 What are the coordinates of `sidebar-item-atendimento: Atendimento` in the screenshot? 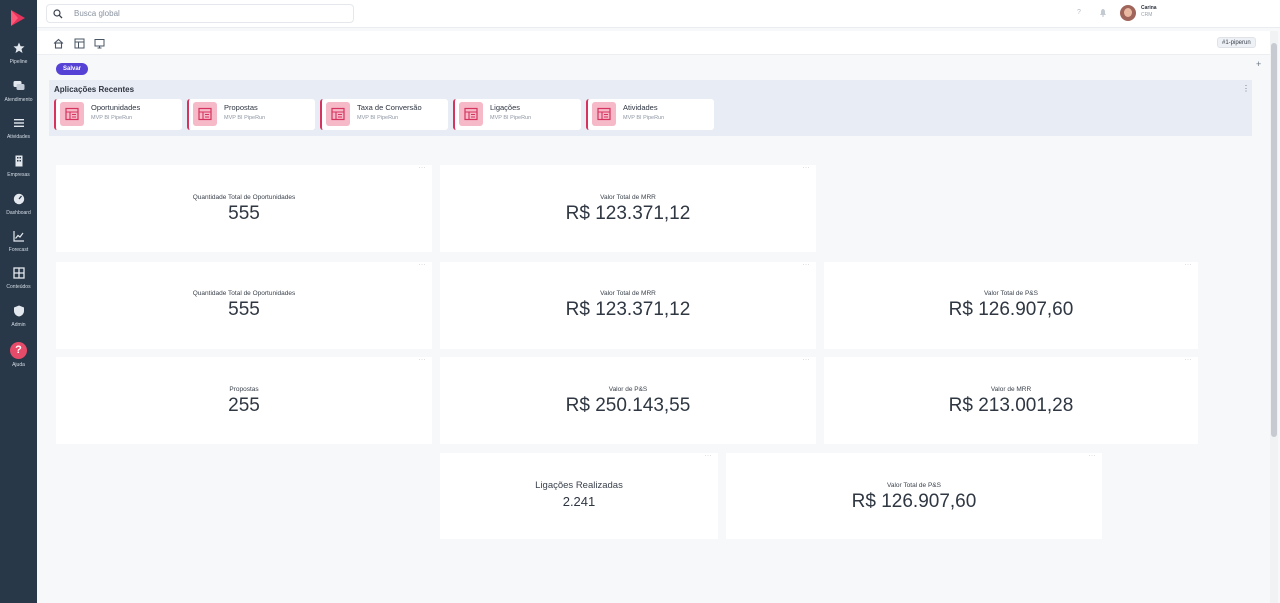 It's located at (18, 97).